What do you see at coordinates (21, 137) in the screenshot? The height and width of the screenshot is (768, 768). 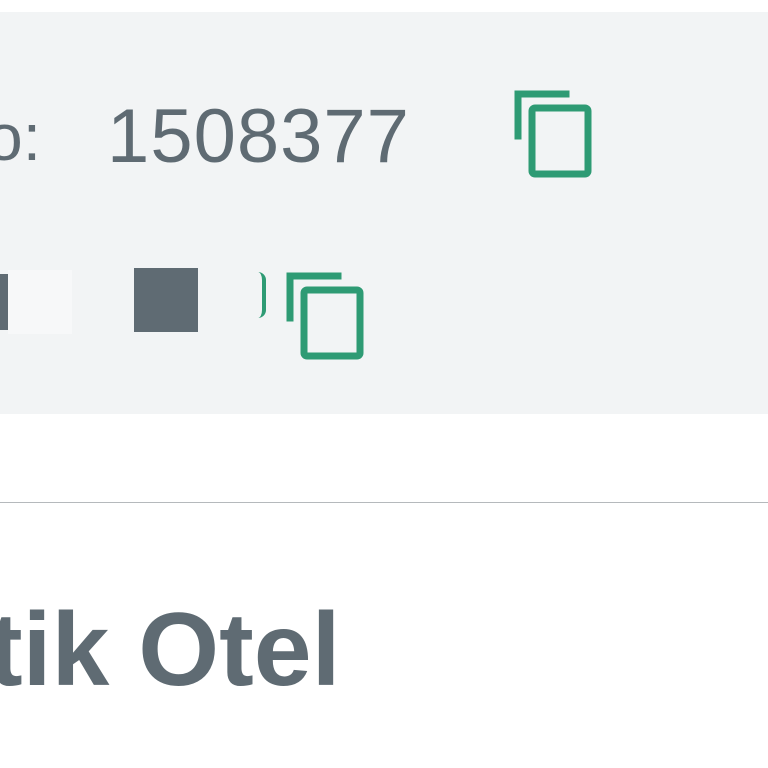 I see `reservation-number-label: o:` at bounding box center [21, 137].